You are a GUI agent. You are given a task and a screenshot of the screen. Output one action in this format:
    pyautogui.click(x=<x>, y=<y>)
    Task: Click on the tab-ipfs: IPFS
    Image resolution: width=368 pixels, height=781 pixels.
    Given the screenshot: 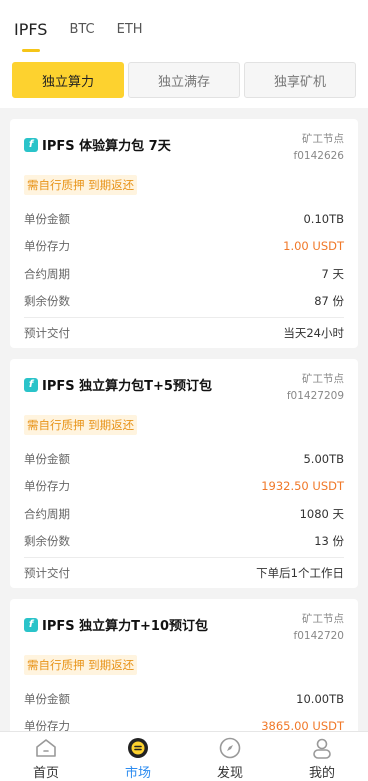 What is the action you would take?
    pyautogui.click(x=30, y=36)
    